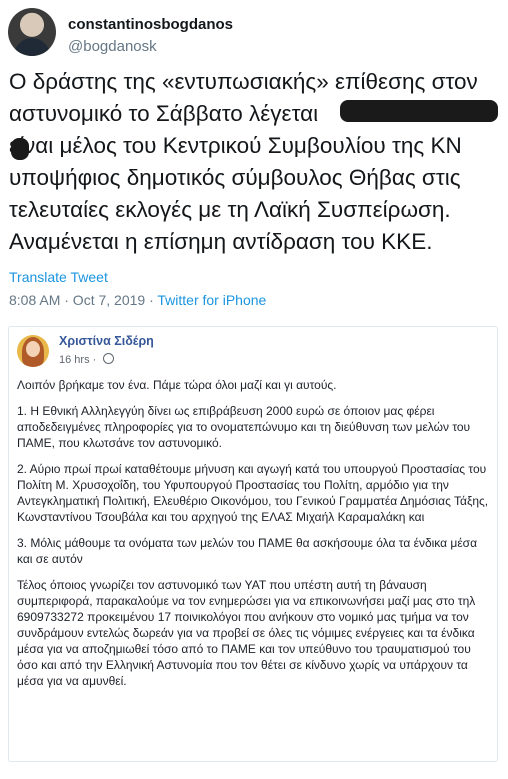  Describe the element at coordinates (253, 34) in the screenshot. I see `tweet-header: constantinosbogdanos @bogdanosk` at that location.